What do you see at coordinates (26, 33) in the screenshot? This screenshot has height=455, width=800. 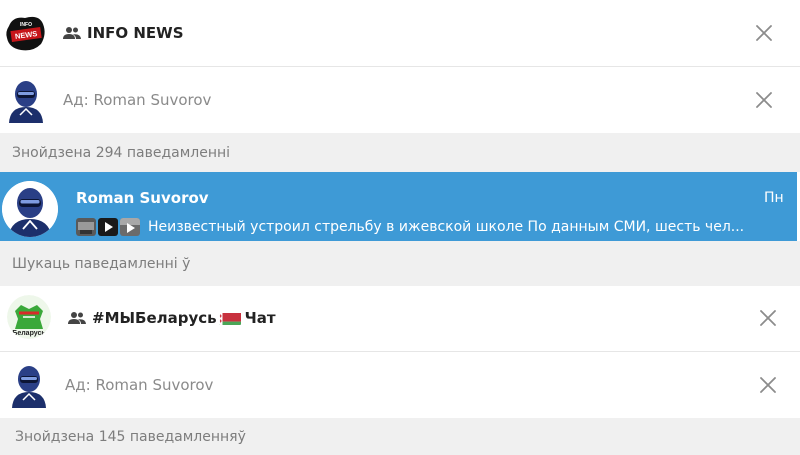 I see `info-news-logo: NEWS INFO` at bounding box center [26, 33].